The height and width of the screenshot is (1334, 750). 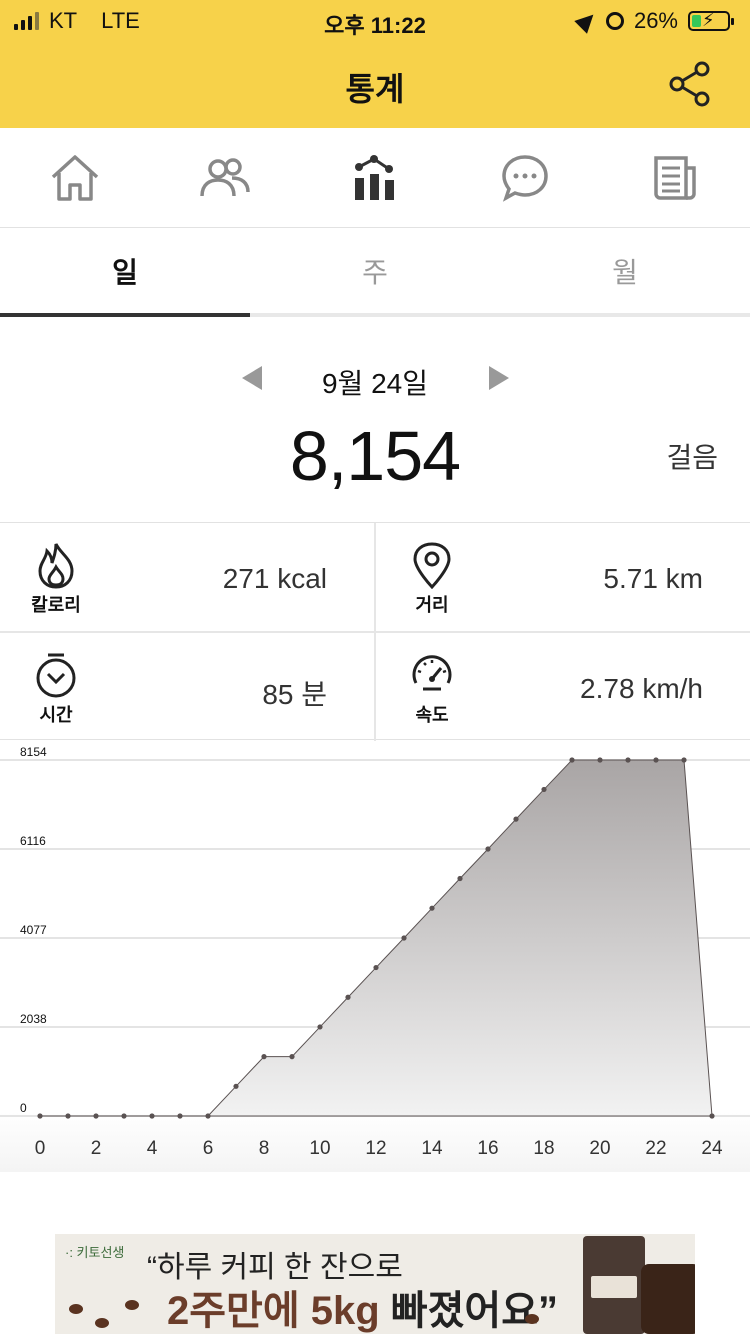 What do you see at coordinates (33, 752) in the screenshot?
I see `y-tick-label: 8154` at bounding box center [33, 752].